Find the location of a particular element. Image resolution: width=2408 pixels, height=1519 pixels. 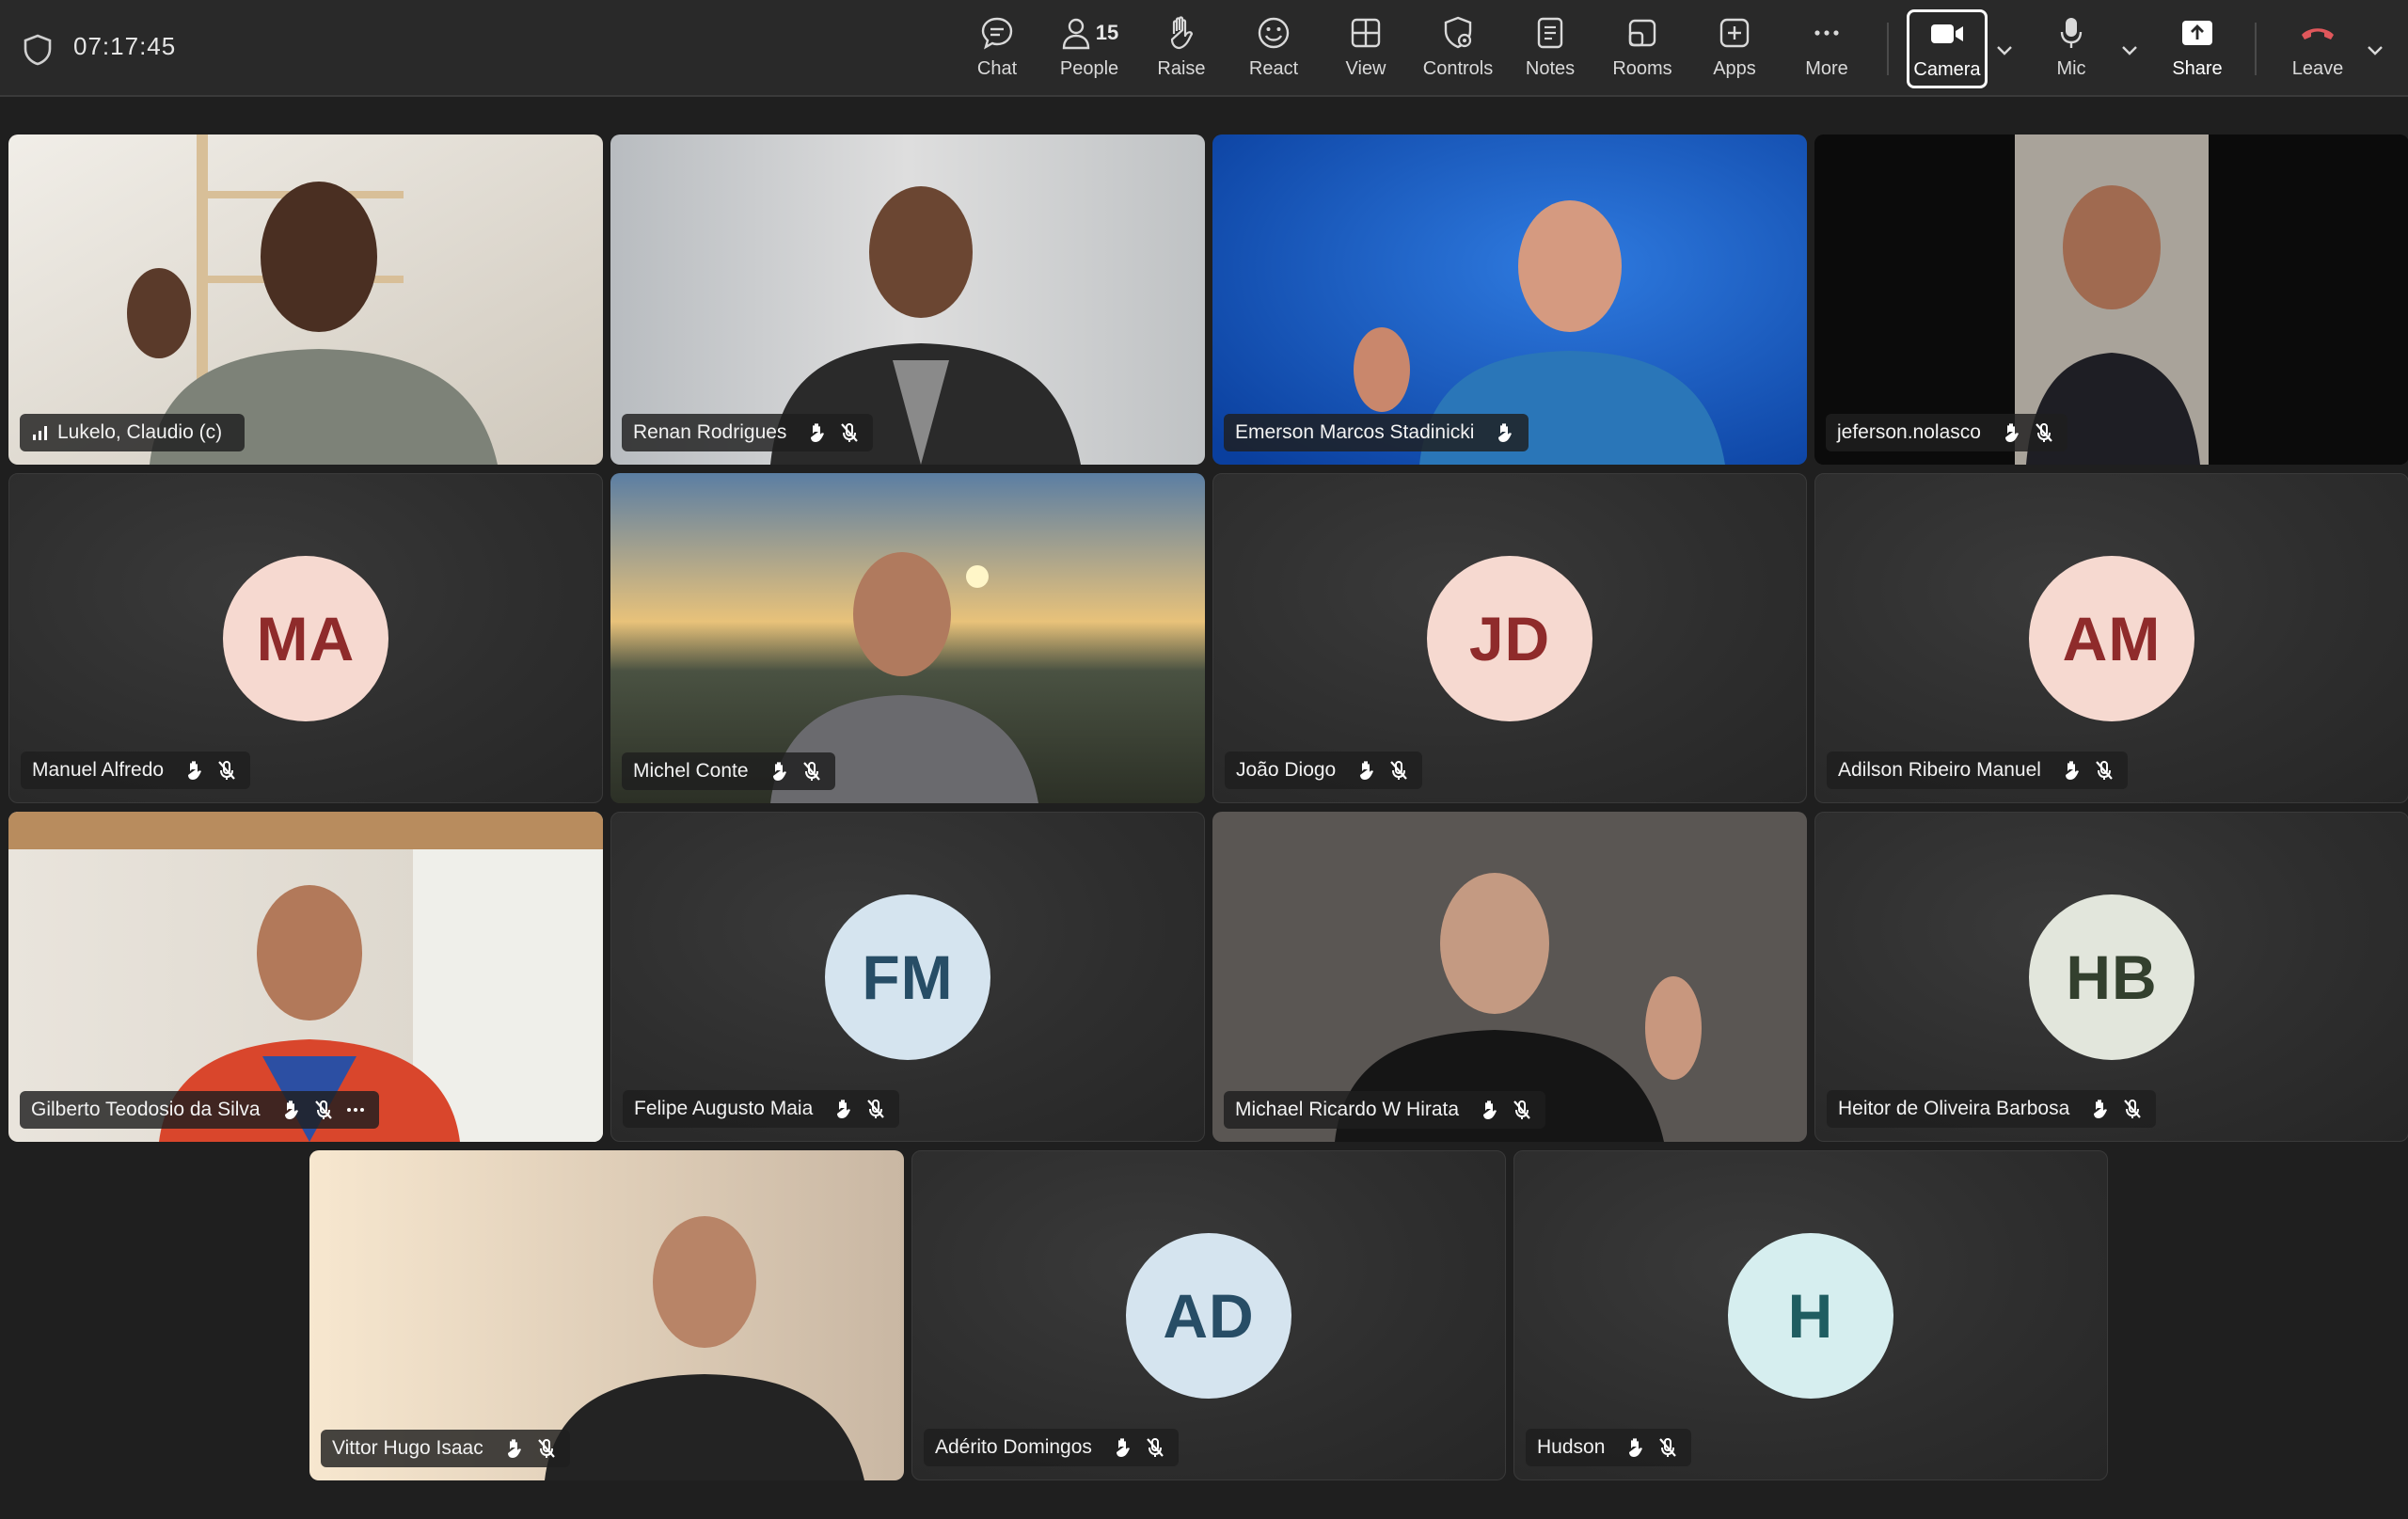

participant-name: João Diogo is located at coordinates (1287, 770).